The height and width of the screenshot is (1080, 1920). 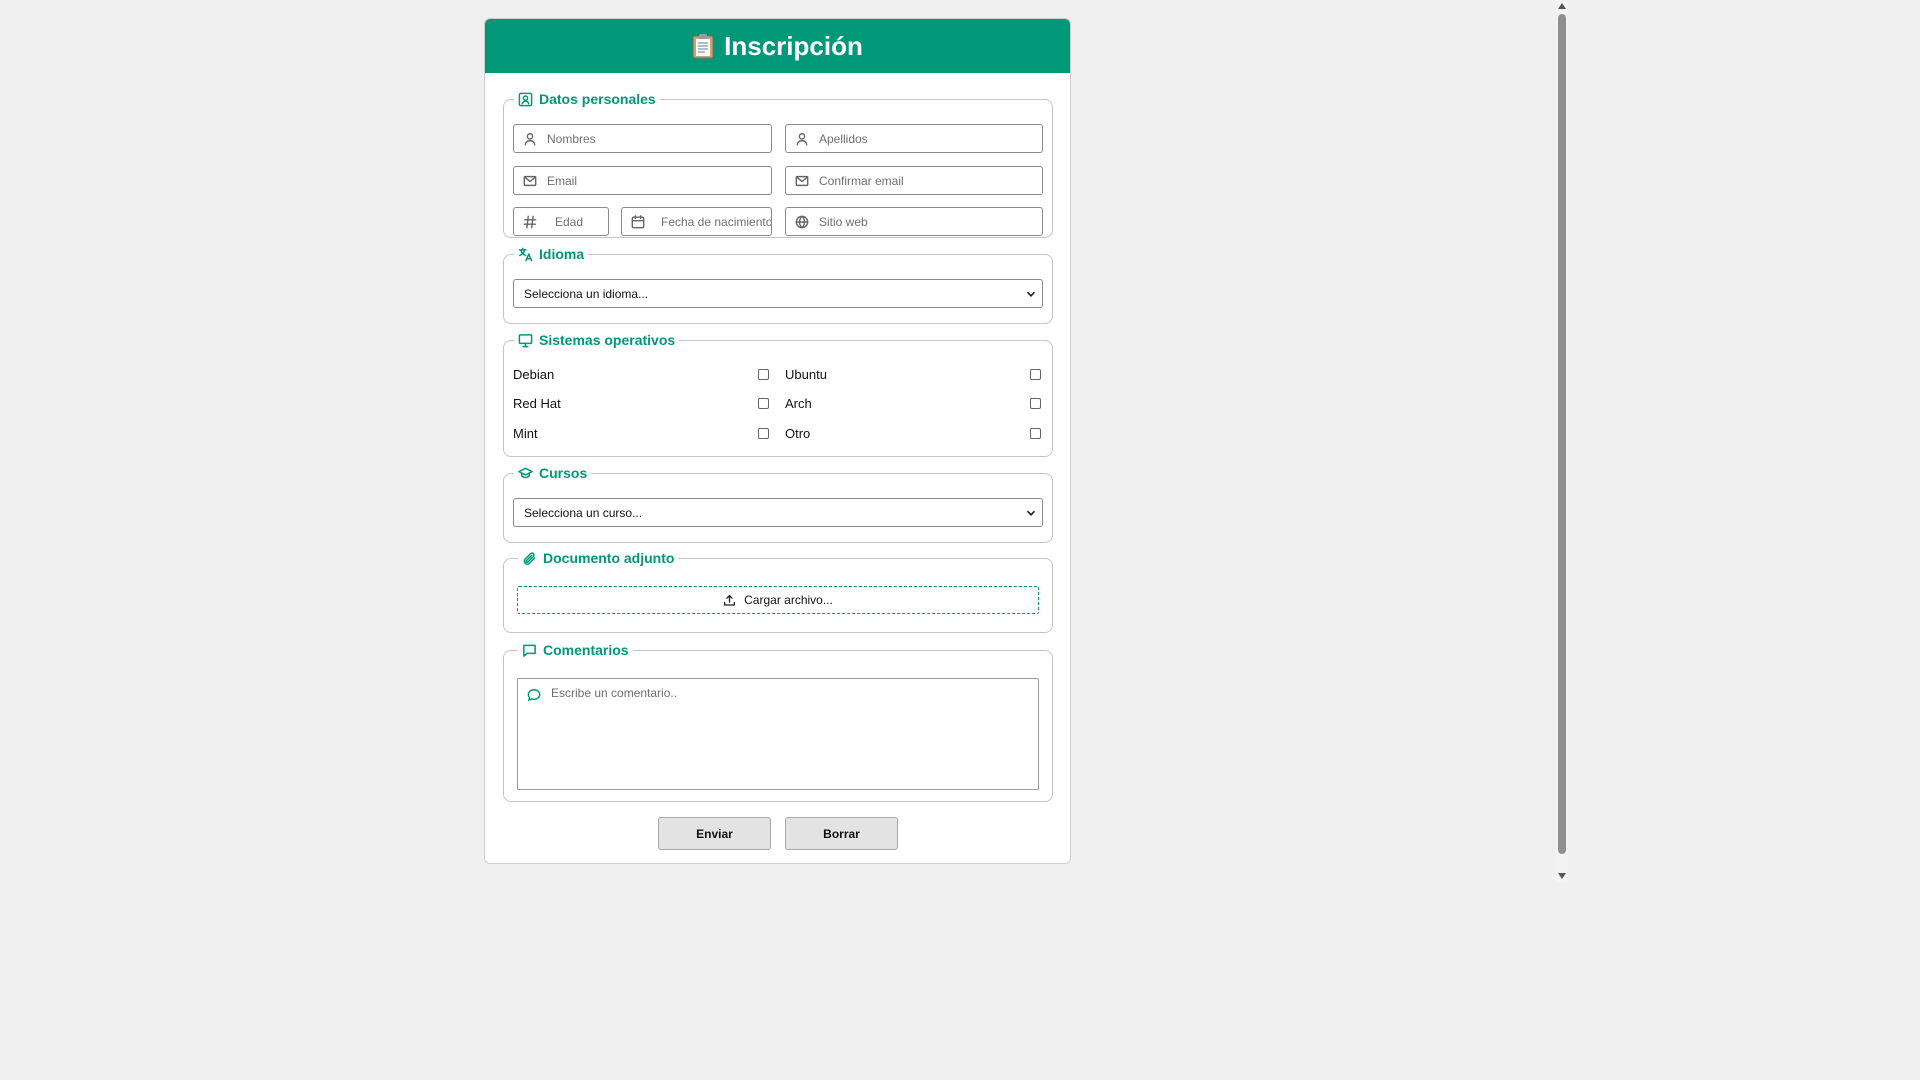 I want to click on confirm-email-field, so click(x=914, y=180).